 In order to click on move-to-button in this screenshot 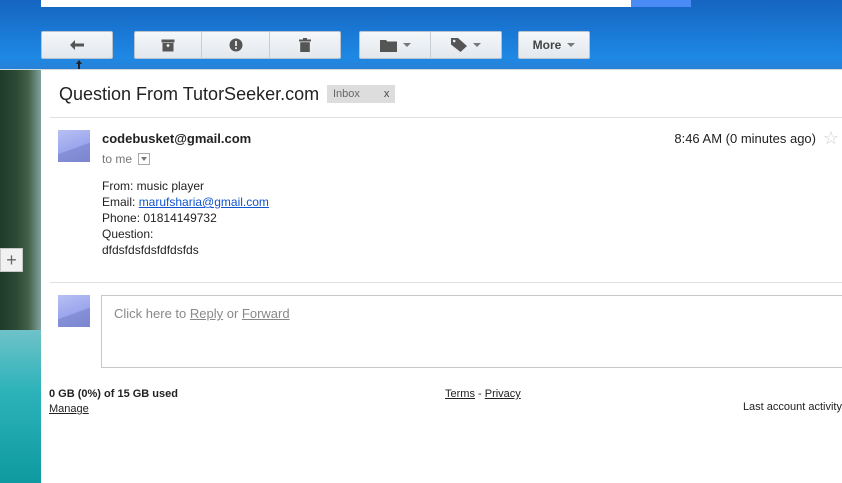, I will do `click(395, 45)`.